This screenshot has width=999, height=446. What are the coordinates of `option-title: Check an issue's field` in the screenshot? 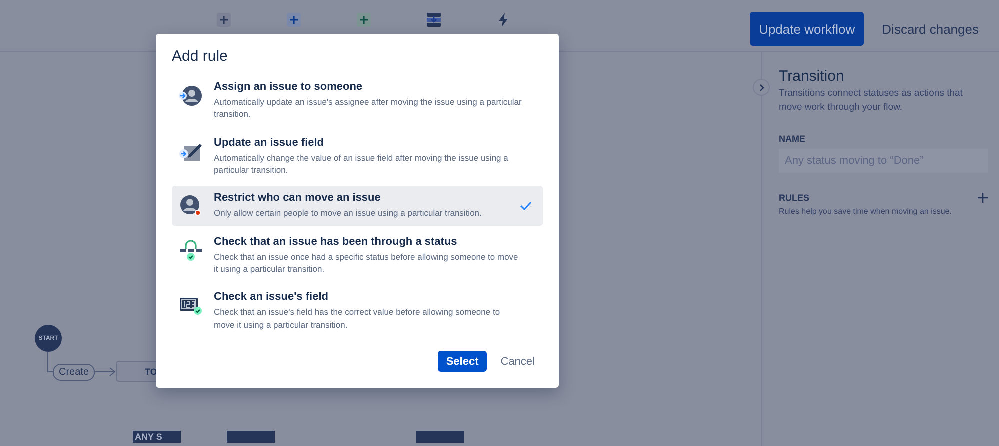 It's located at (272, 297).